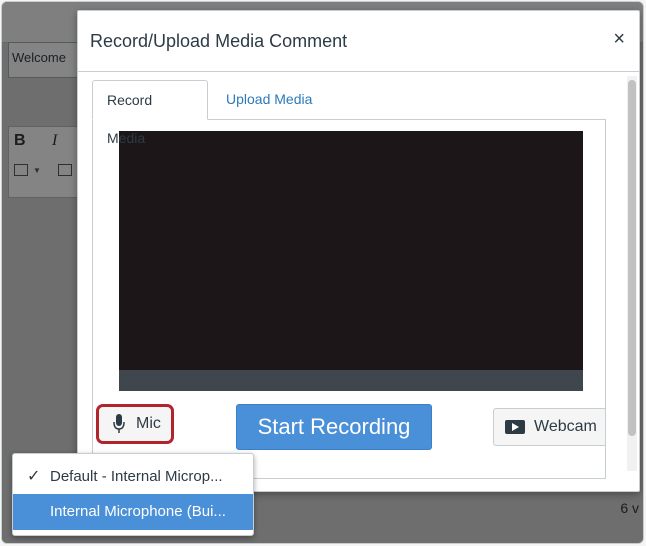 The image size is (646, 546). I want to click on dialog-title: Record/Upload Media Comment, so click(219, 41).